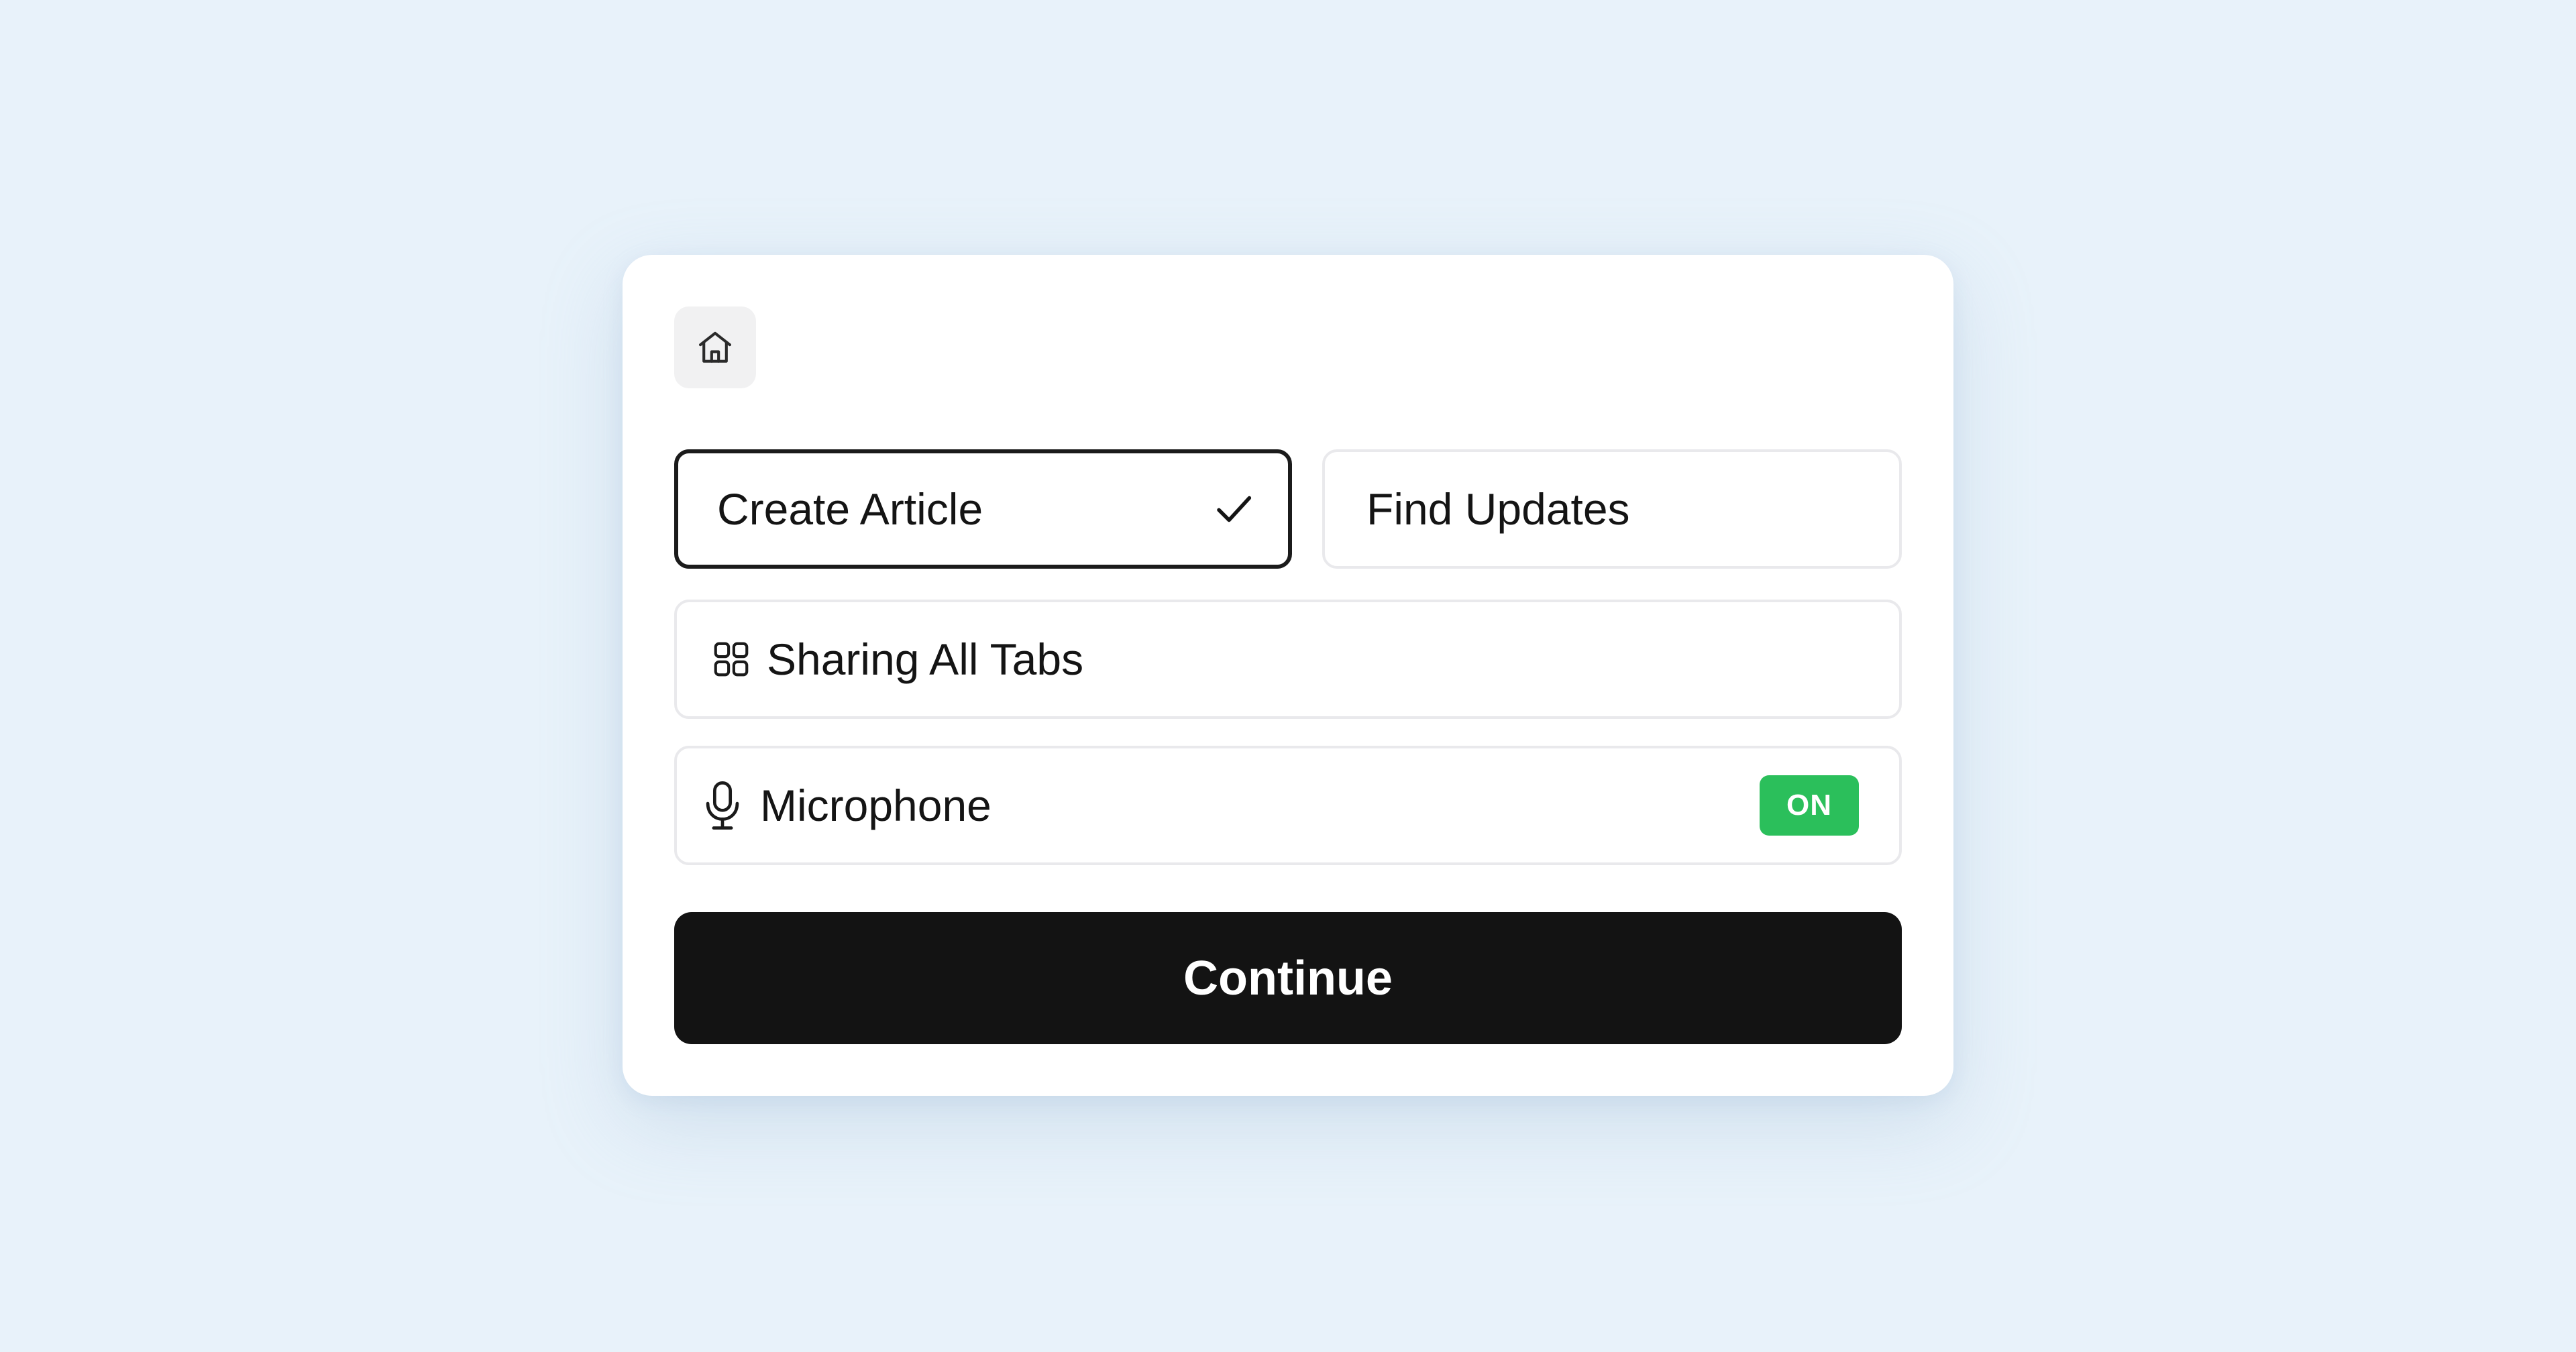 Image resolution: width=2576 pixels, height=1352 pixels. I want to click on option-create-article: Create Article, so click(983, 509).